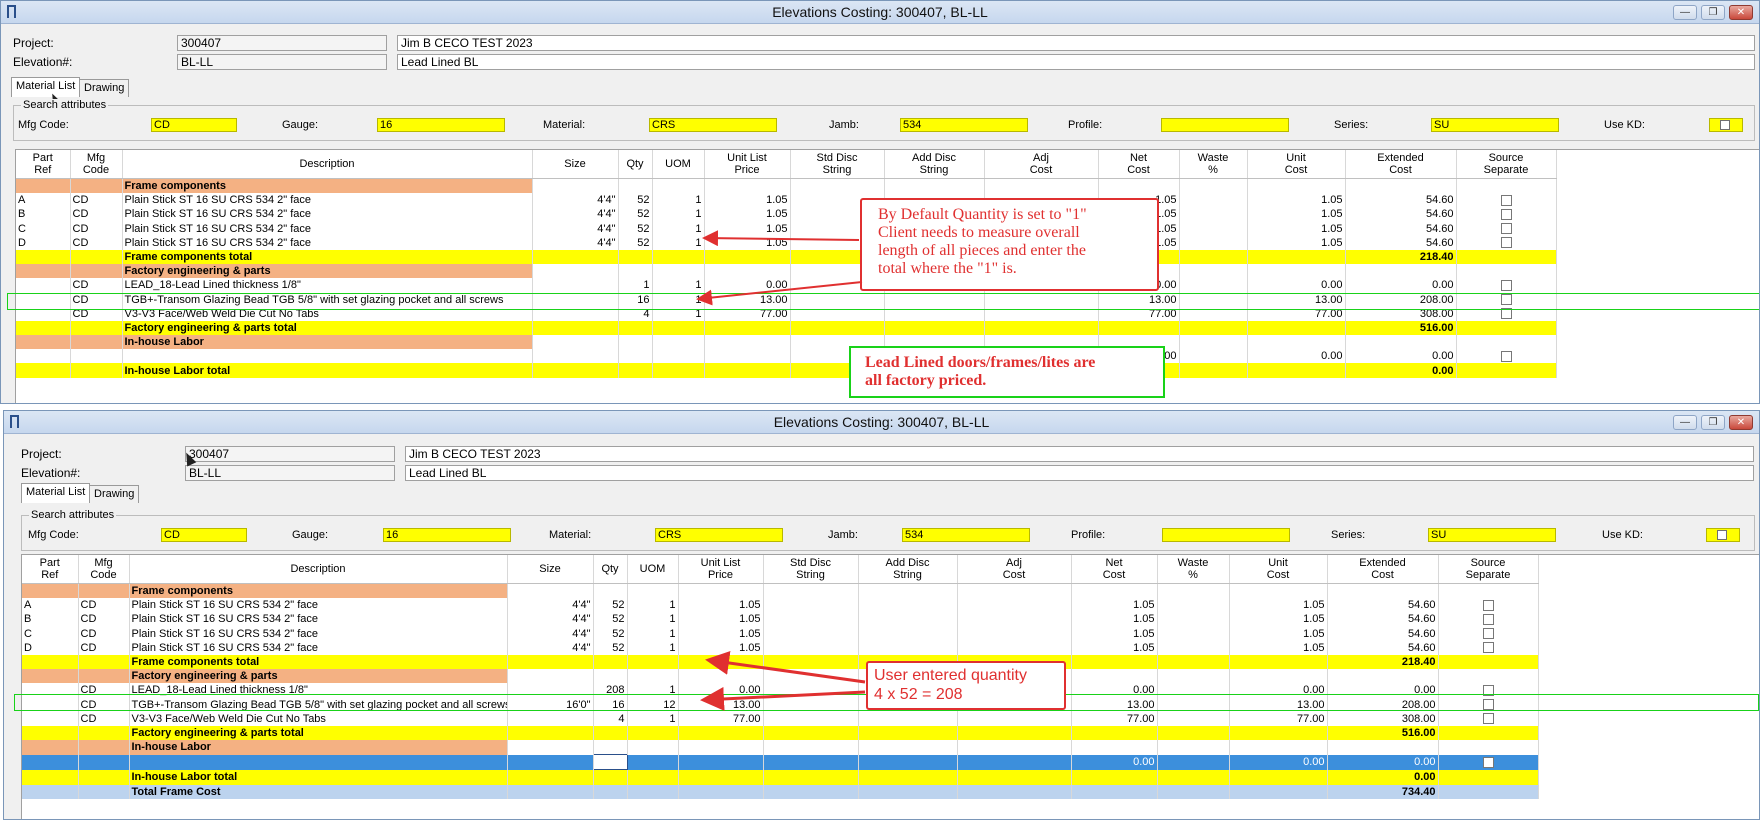  What do you see at coordinates (1014, 569) in the screenshot?
I see `column-header: Adj Cost` at bounding box center [1014, 569].